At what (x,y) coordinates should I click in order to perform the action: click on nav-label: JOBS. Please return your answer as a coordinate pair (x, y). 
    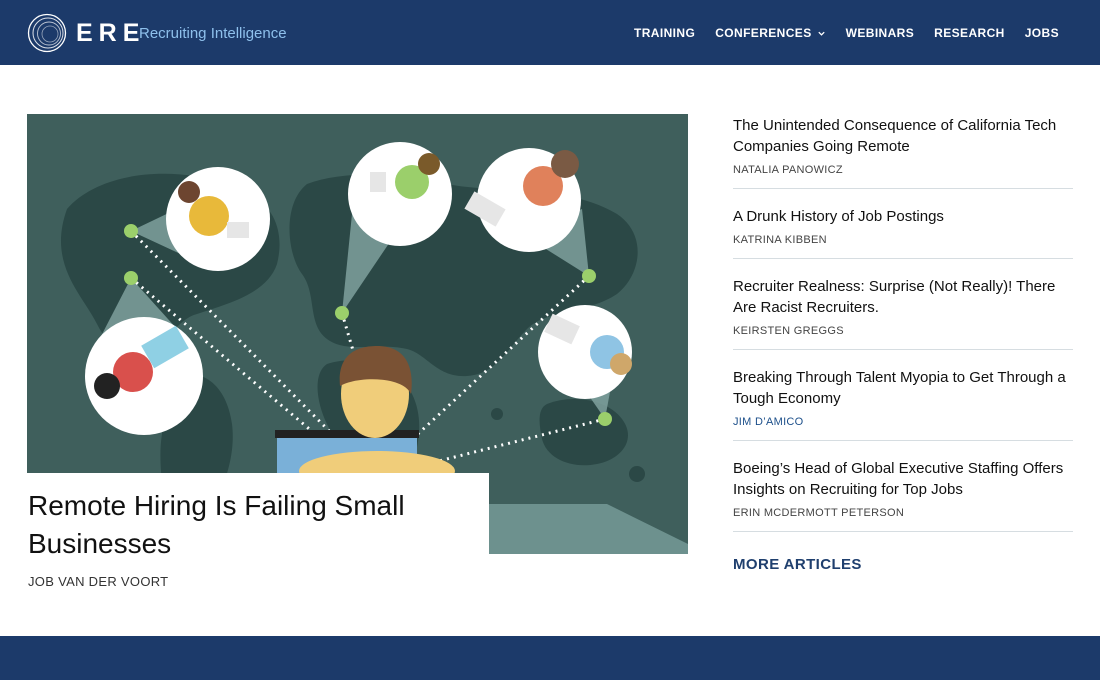
    Looking at the image, I should click on (1041, 33).